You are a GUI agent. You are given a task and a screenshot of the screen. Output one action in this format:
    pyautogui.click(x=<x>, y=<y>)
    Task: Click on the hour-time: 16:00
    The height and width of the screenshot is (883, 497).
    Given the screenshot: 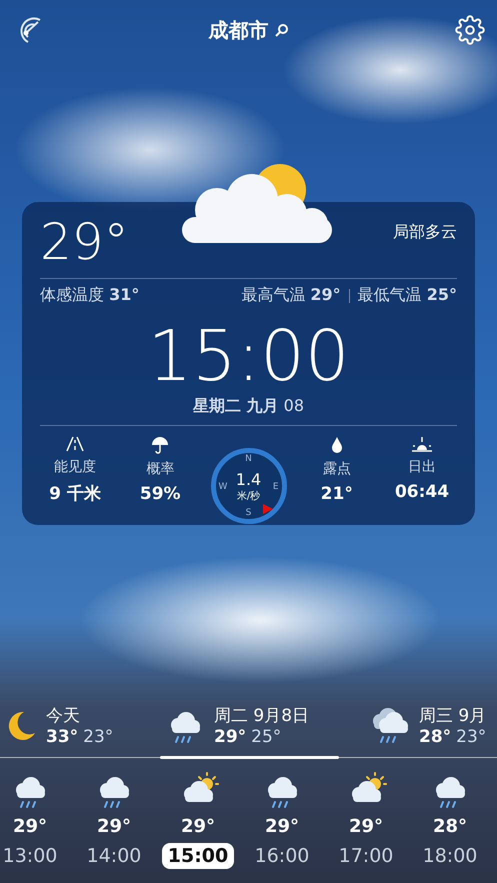 What is the action you would take?
    pyautogui.click(x=282, y=856)
    